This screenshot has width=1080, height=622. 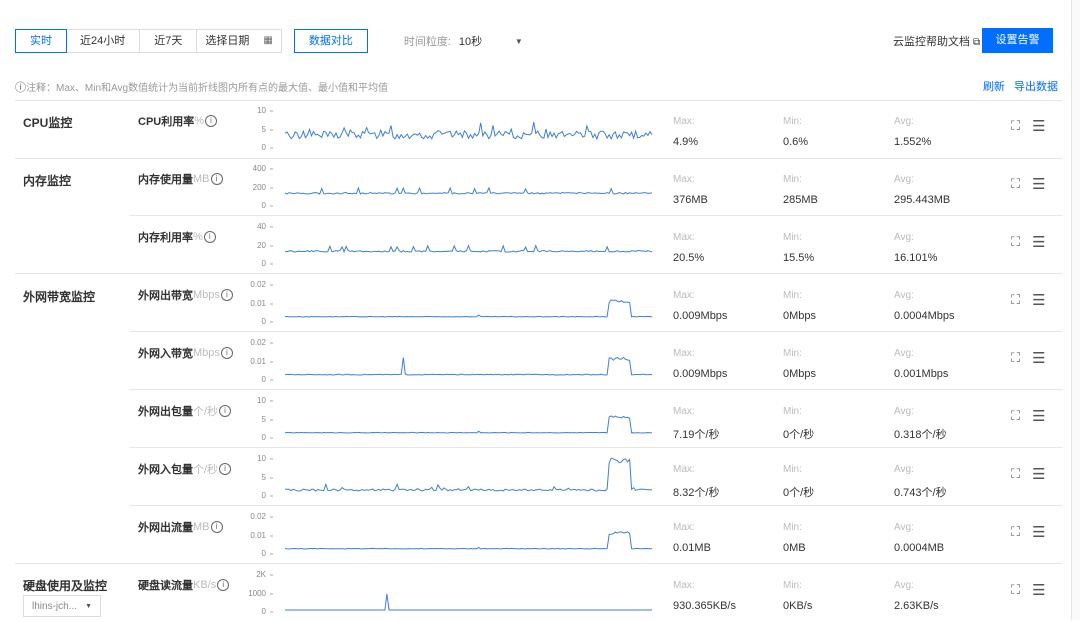 I want to click on metric-chart-out-bandwidth: 0.02 0.01 0, so click(x=450, y=303).